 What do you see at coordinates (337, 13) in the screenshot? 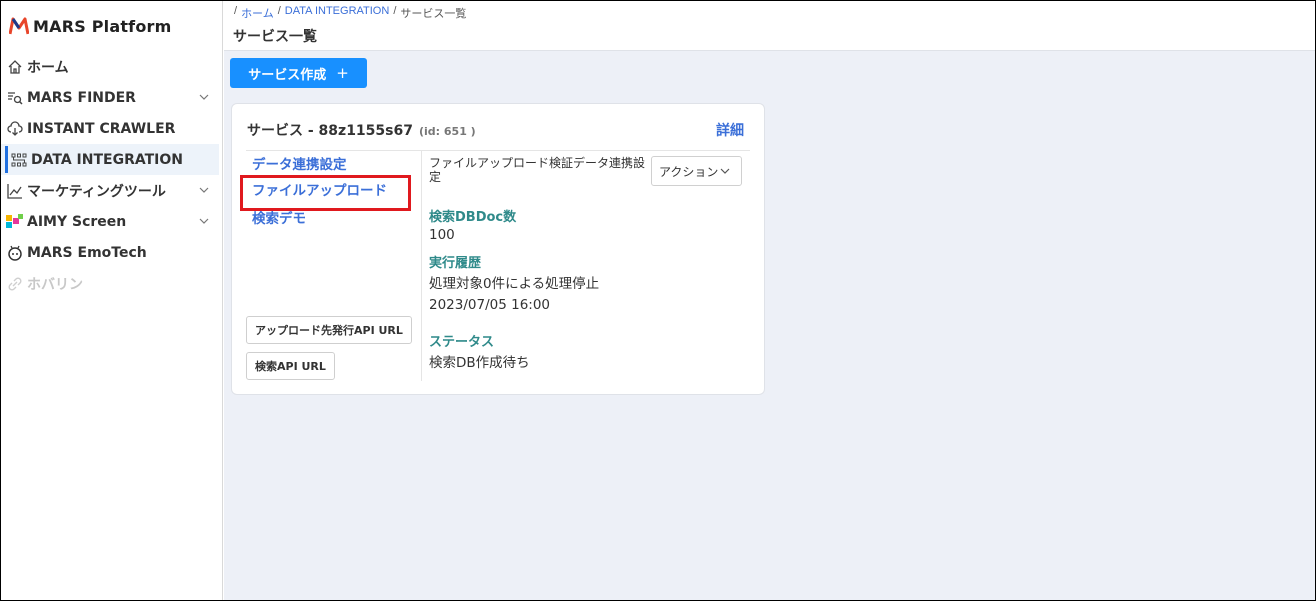
I see `breadcrumb-data-integration-link: DATA INTEGRATION` at bounding box center [337, 13].